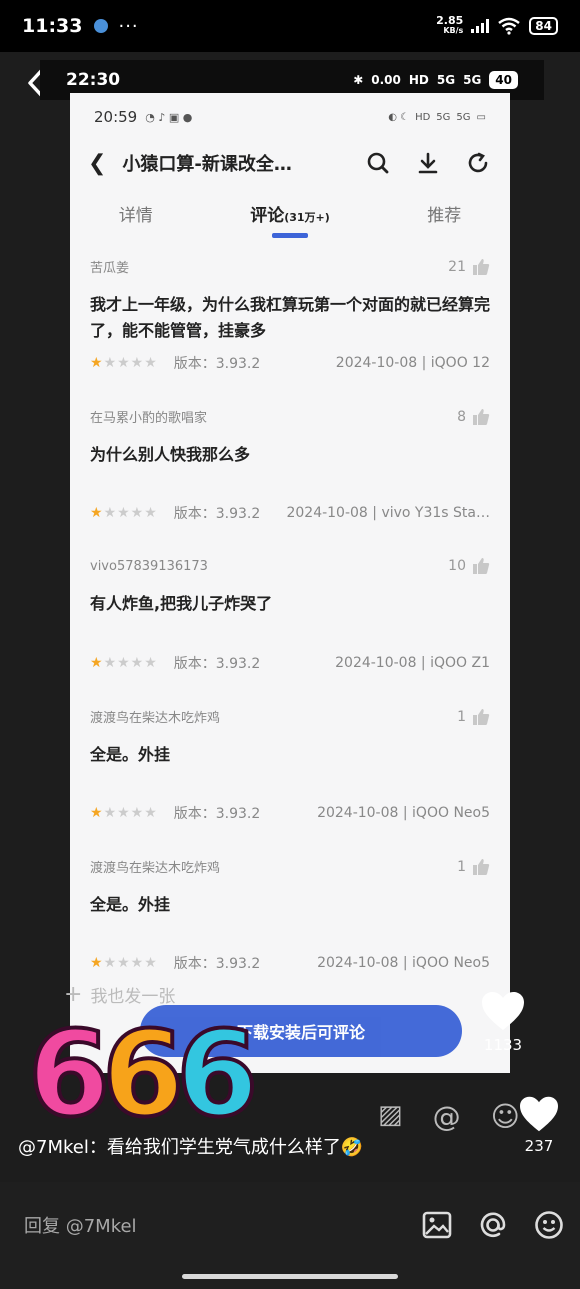  I want to click on at-icon-dim: @, so click(446, 1116).